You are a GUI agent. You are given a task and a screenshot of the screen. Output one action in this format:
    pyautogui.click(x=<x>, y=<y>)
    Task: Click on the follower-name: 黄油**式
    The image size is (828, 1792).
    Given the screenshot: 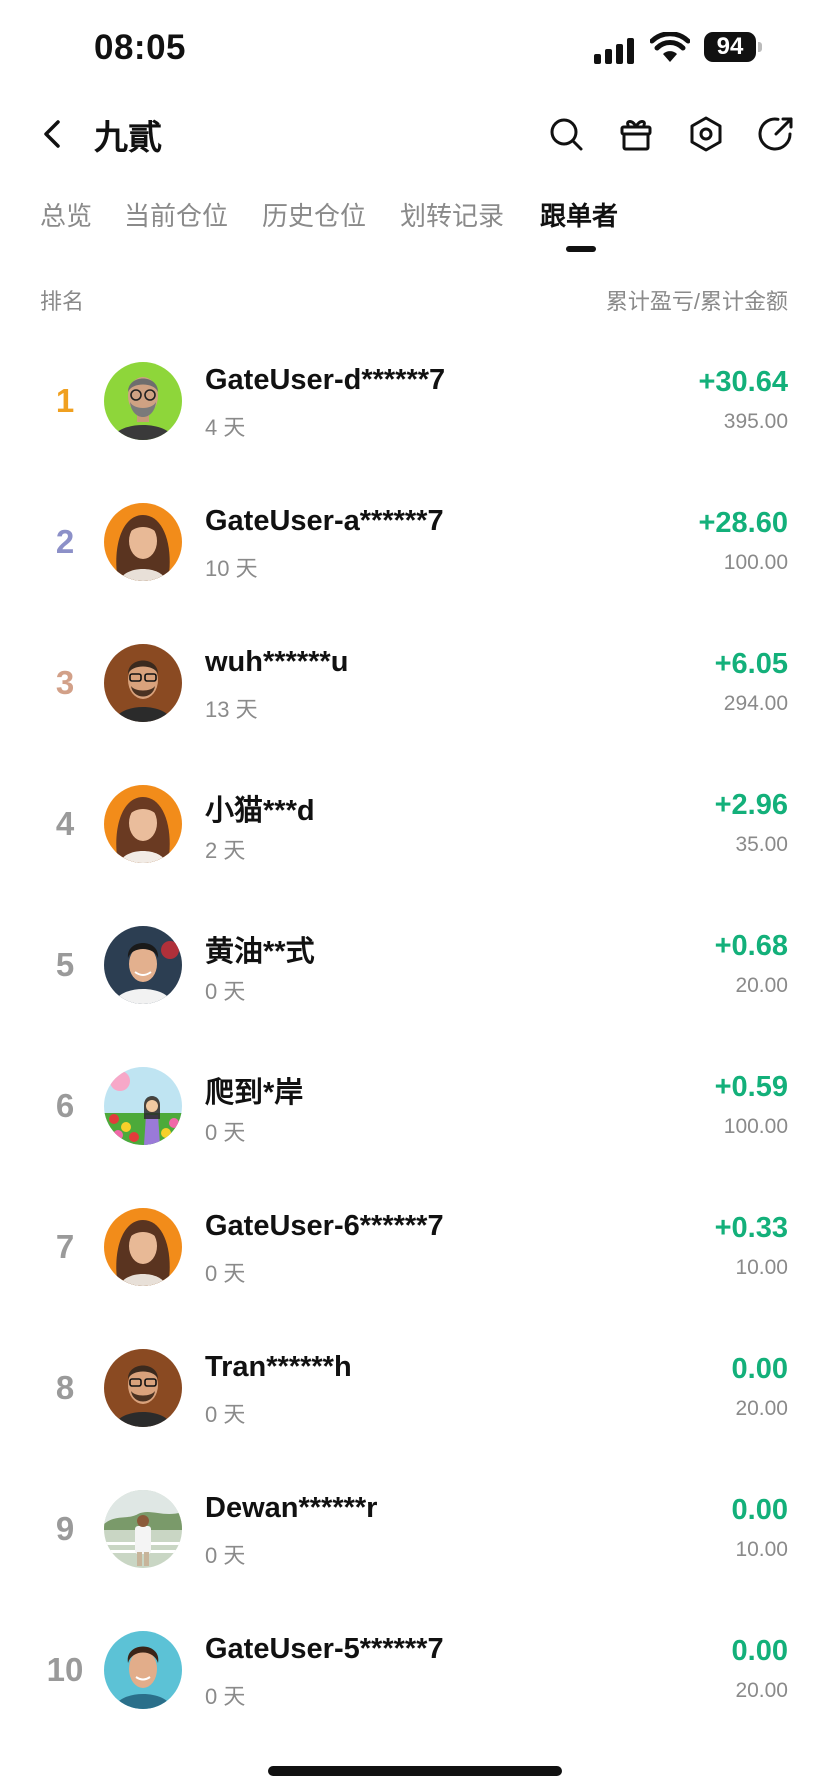 What is the action you would take?
    pyautogui.click(x=260, y=952)
    